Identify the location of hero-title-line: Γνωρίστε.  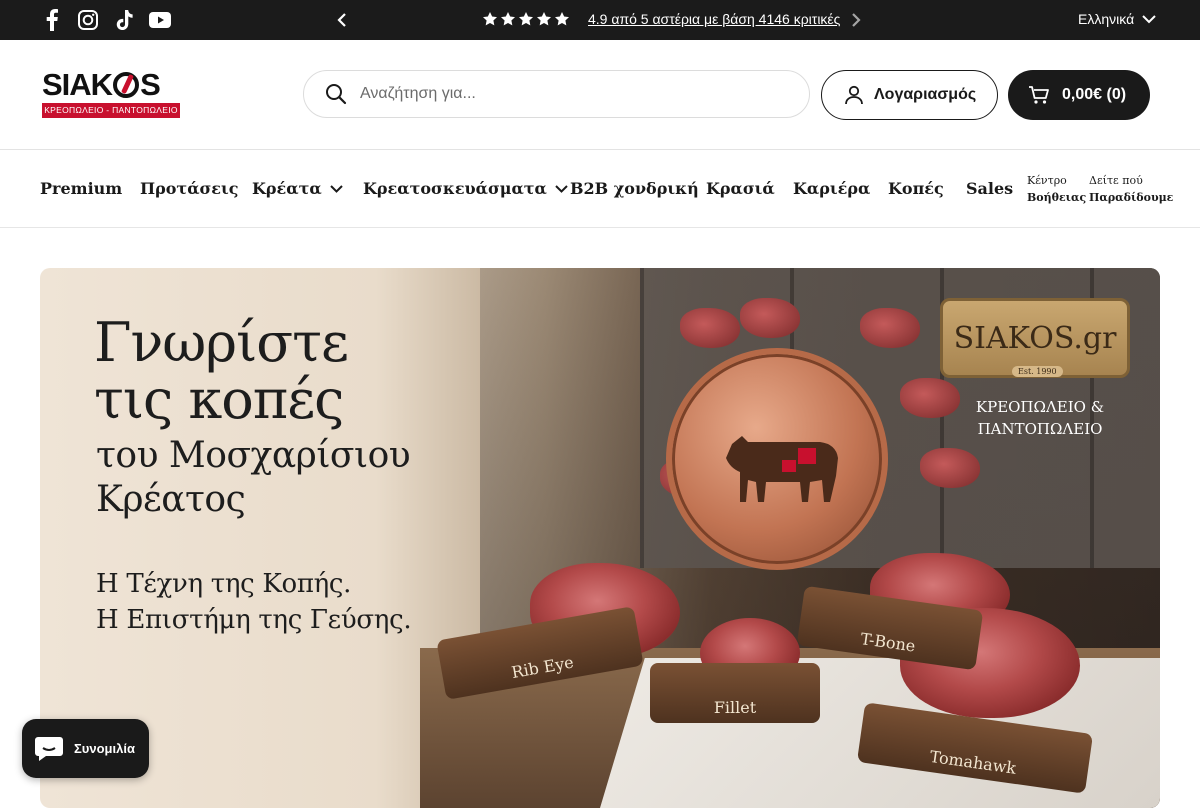
(221, 342).